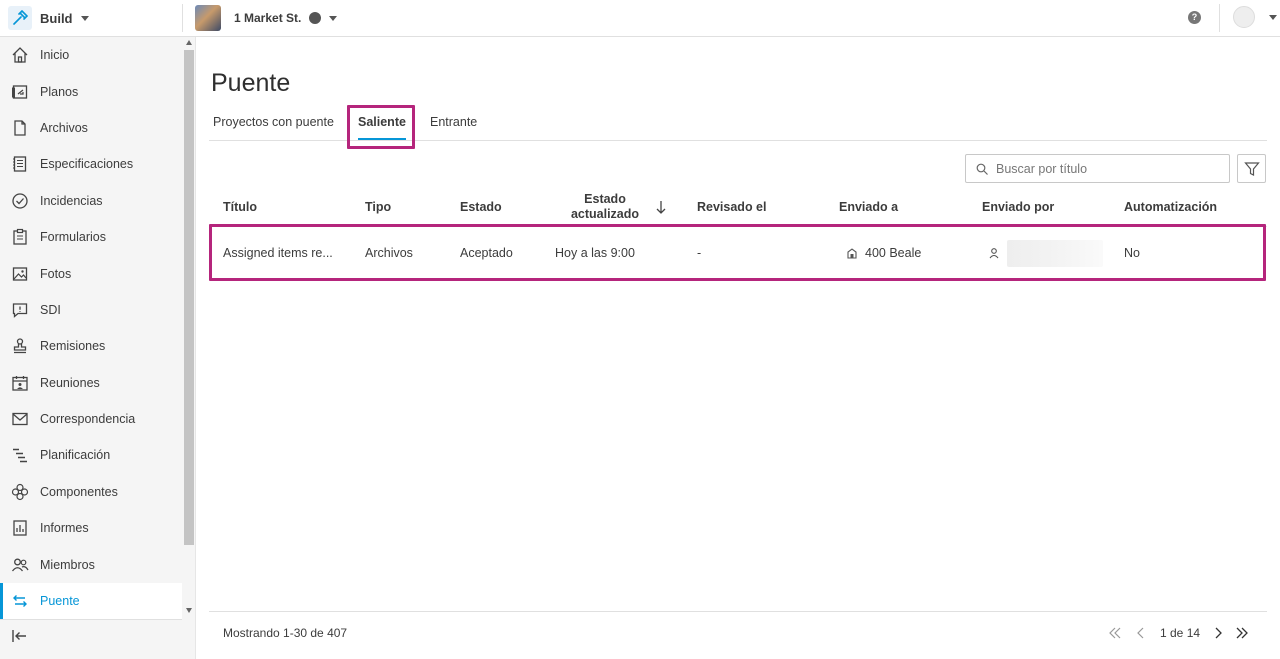 The height and width of the screenshot is (659, 1280). Describe the element at coordinates (50, 309) in the screenshot. I see `sidebar-item-label: SDI` at that location.